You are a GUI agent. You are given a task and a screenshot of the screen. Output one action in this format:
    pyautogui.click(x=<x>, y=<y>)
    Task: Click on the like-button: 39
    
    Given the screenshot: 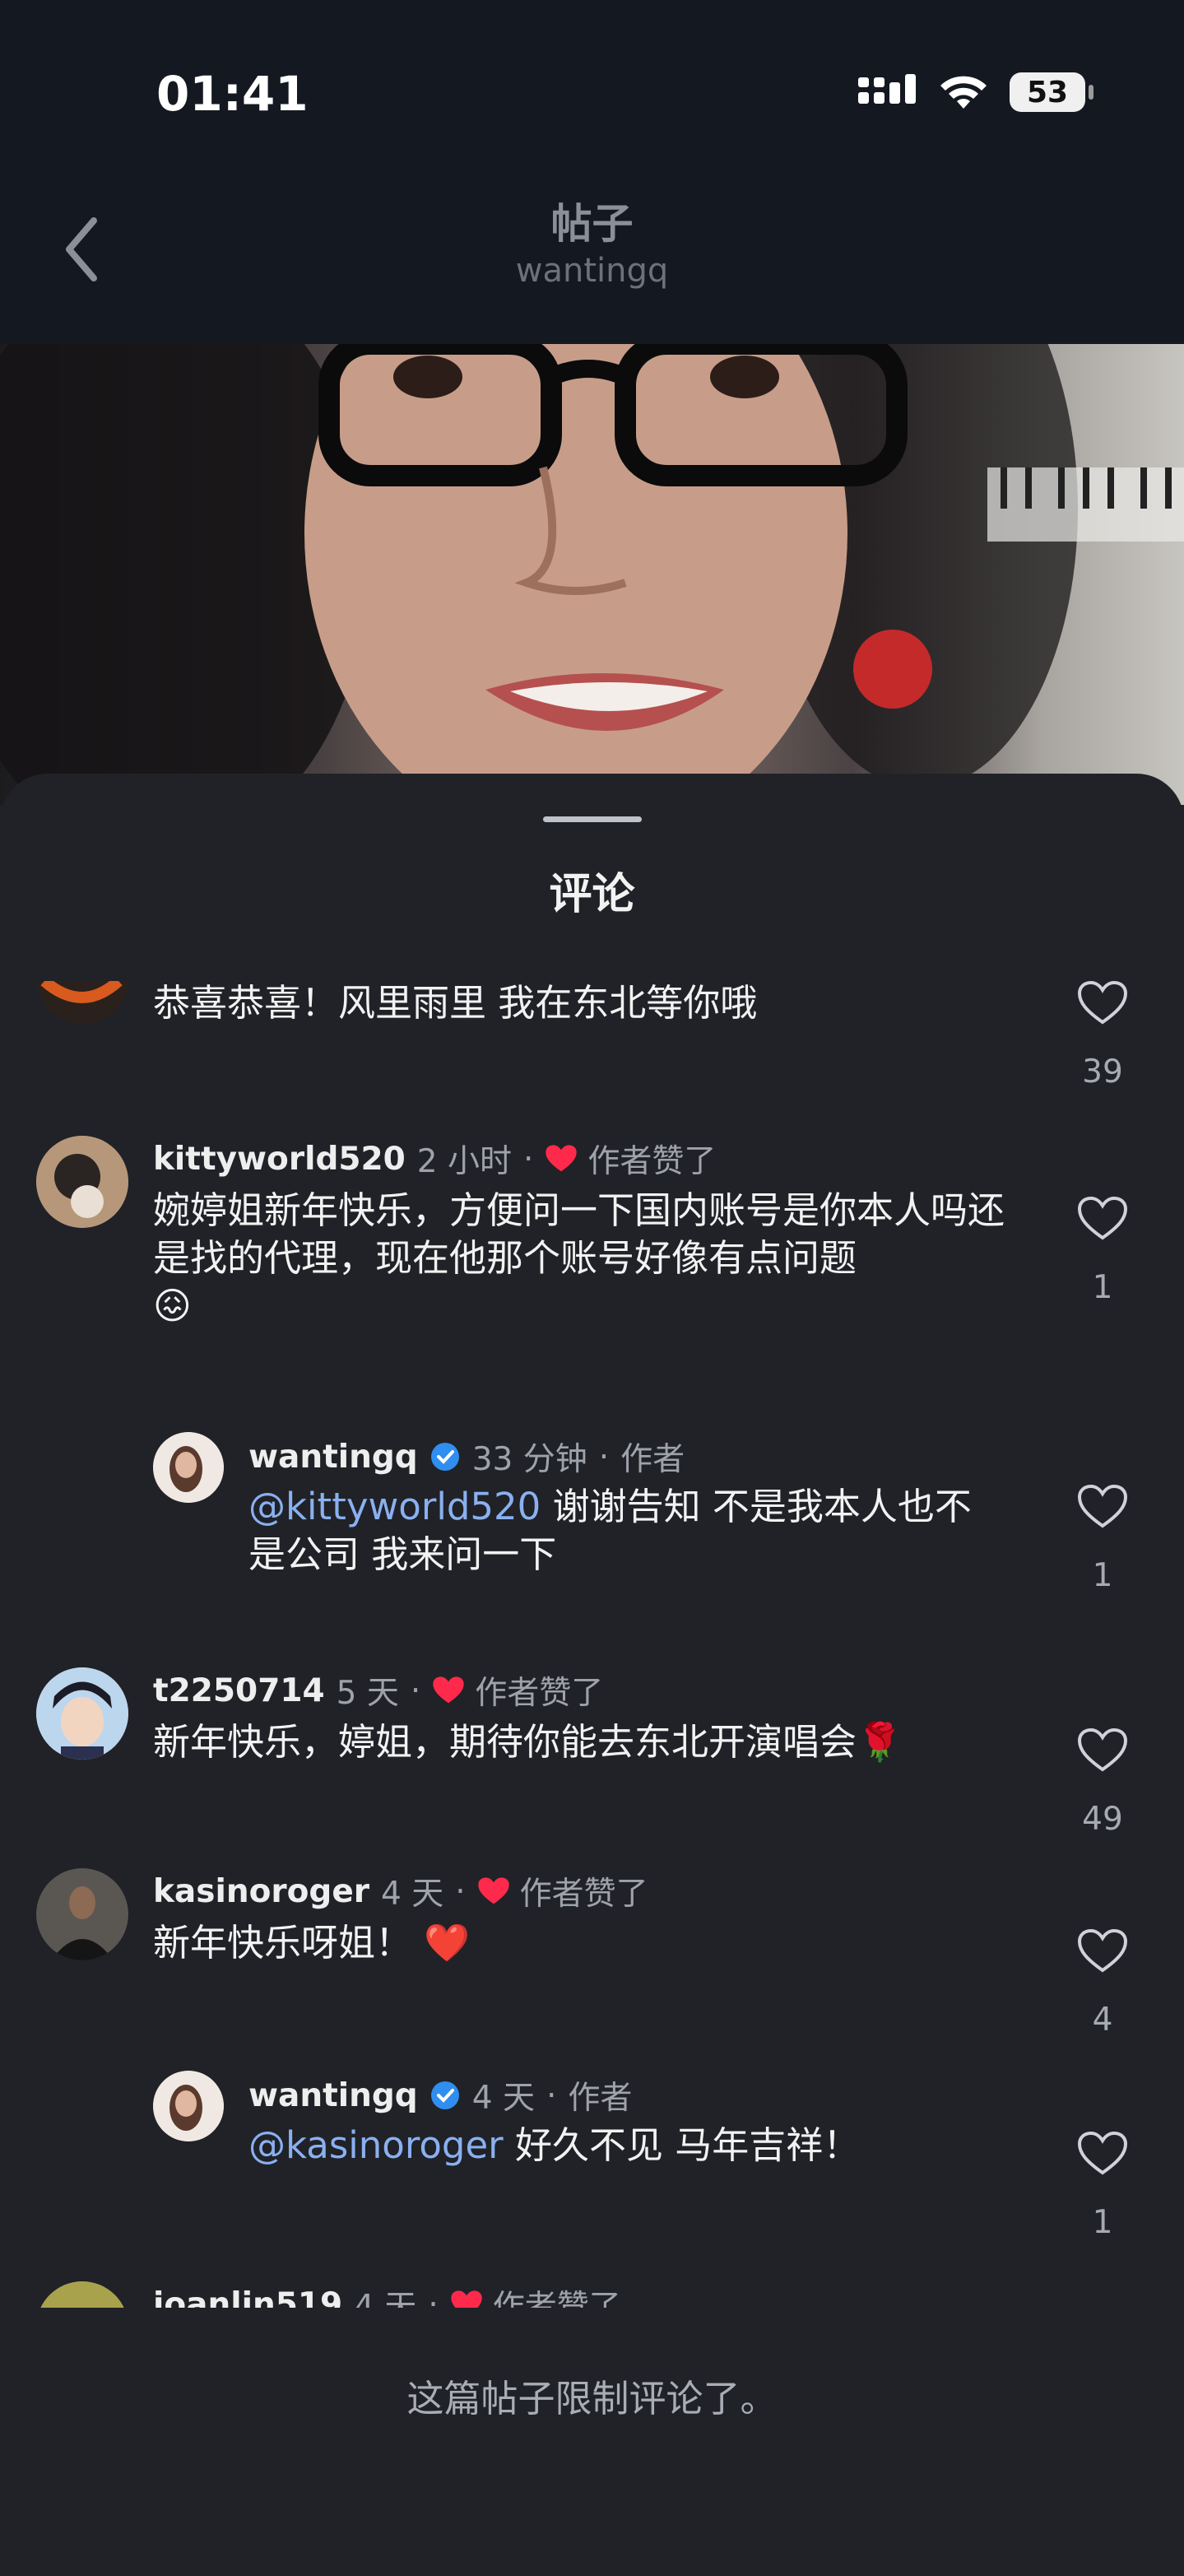 What is the action you would take?
    pyautogui.click(x=1102, y=1035)
    